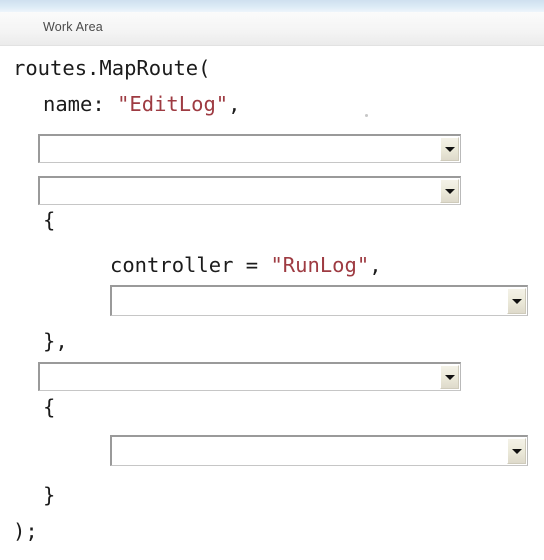 The height and width of the screenshot is (560, 544). What do you see at coordinates (190, 265) in the screenshot?
I see `code-token-controller-key: controller =` at bounding box center [190, 265].